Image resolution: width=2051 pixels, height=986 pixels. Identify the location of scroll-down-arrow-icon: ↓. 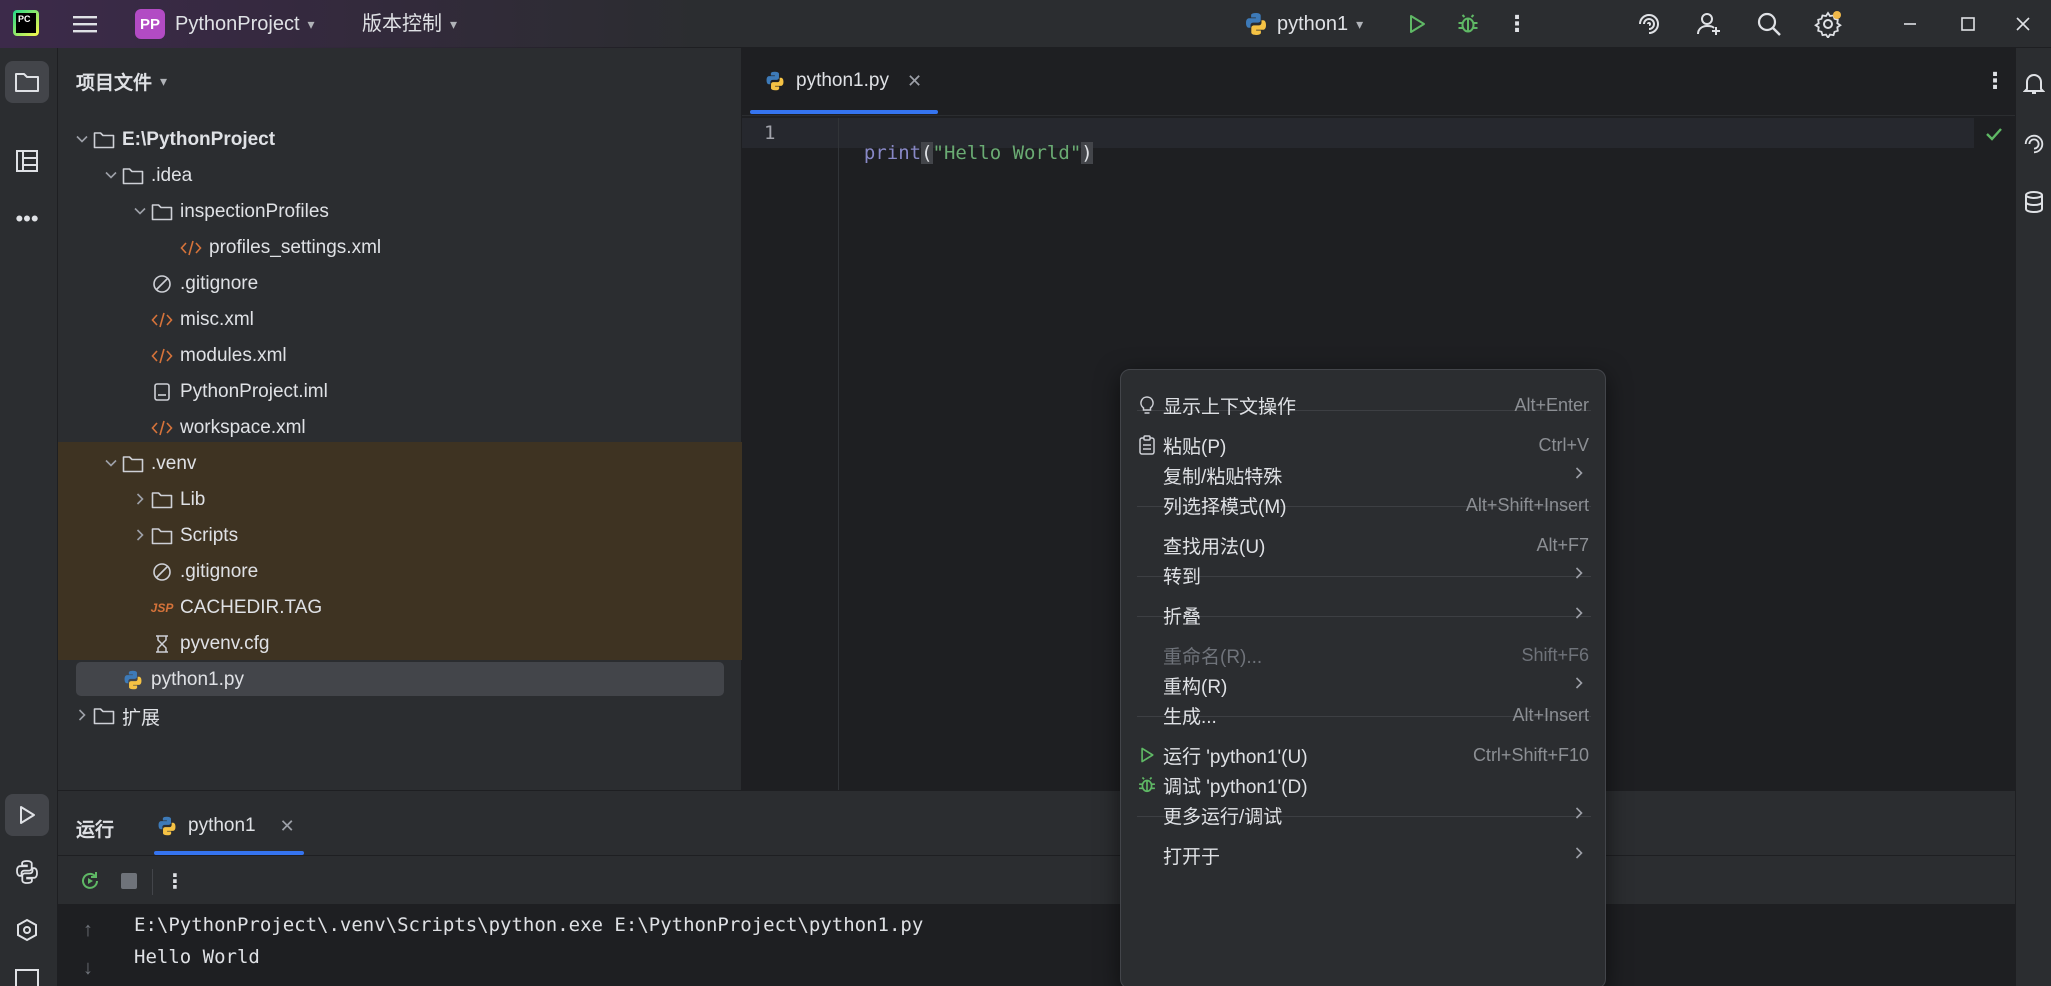
(88, 968).